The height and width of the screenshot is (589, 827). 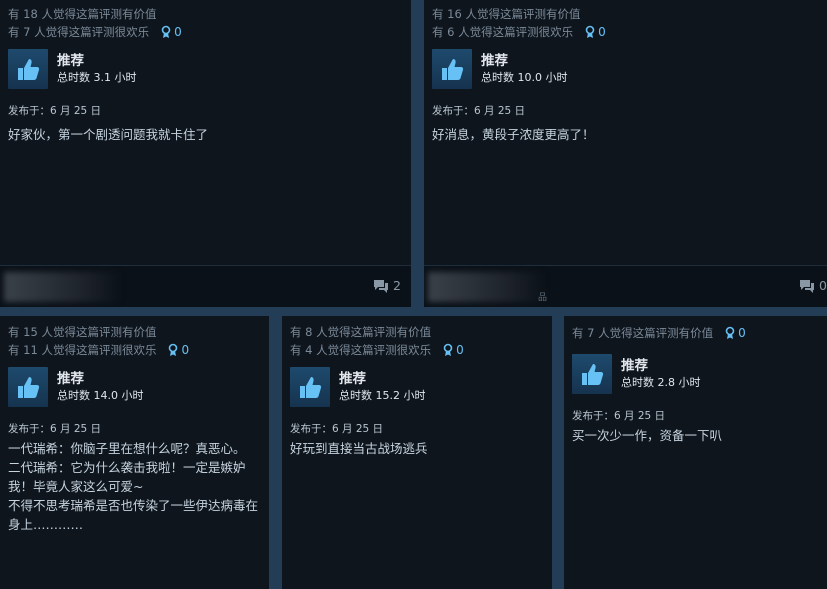 What do you see at coordinates (127, 448) in the screenshot?
I see `review-line: 一代瑞希：你脑子里在想什么呢？真恶心。` at bounding box center [127, 448].